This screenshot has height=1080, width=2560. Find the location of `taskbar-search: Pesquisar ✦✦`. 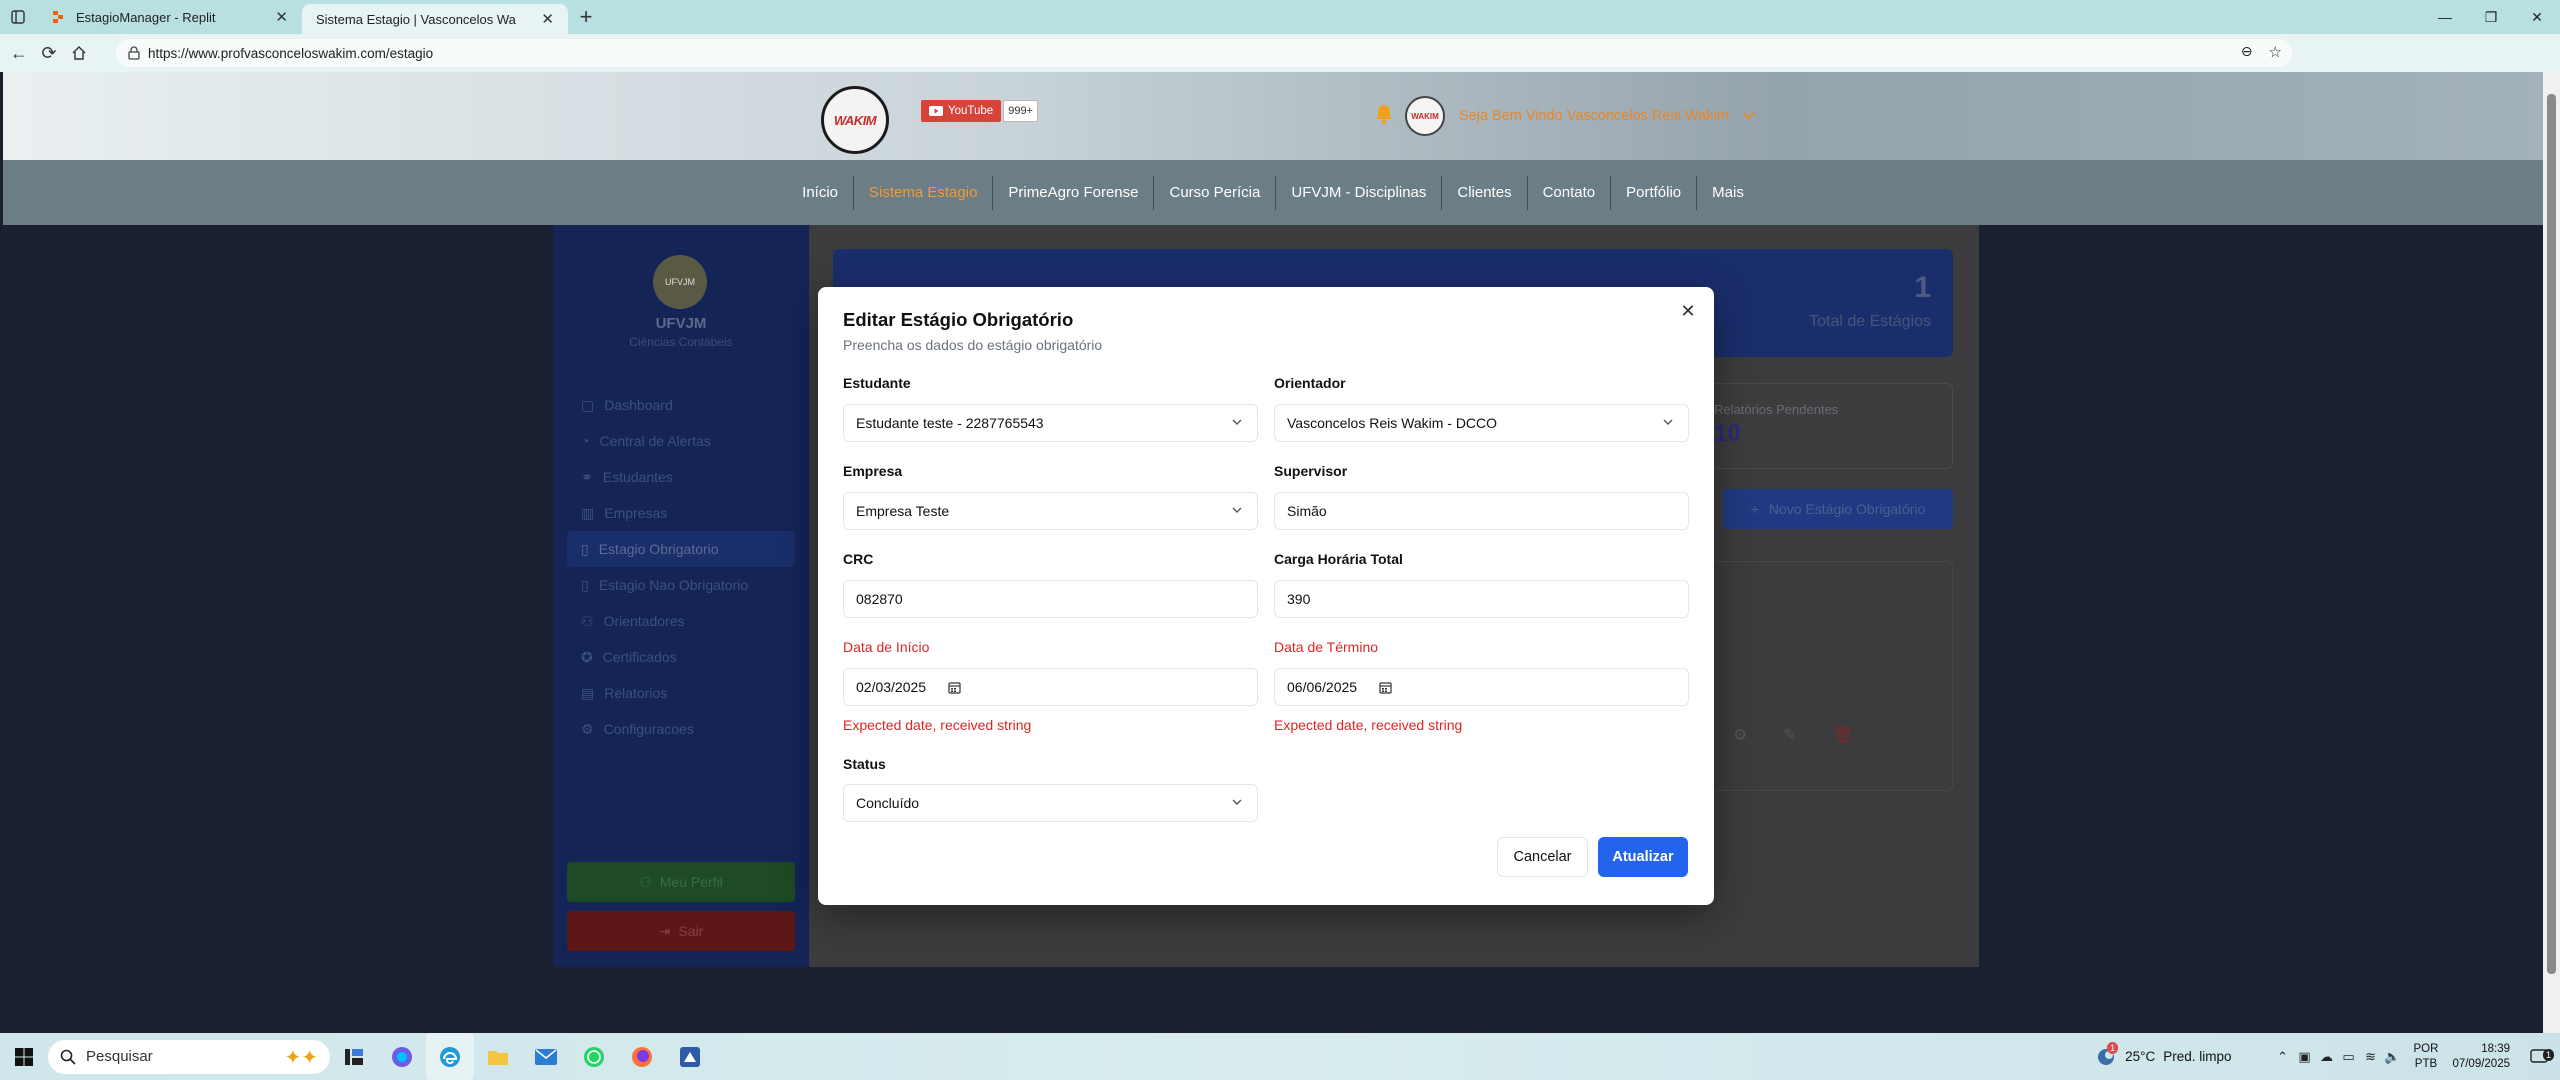

taskbar-search: Pesquisar ✦✦ is located at coordinates (189, 1056).